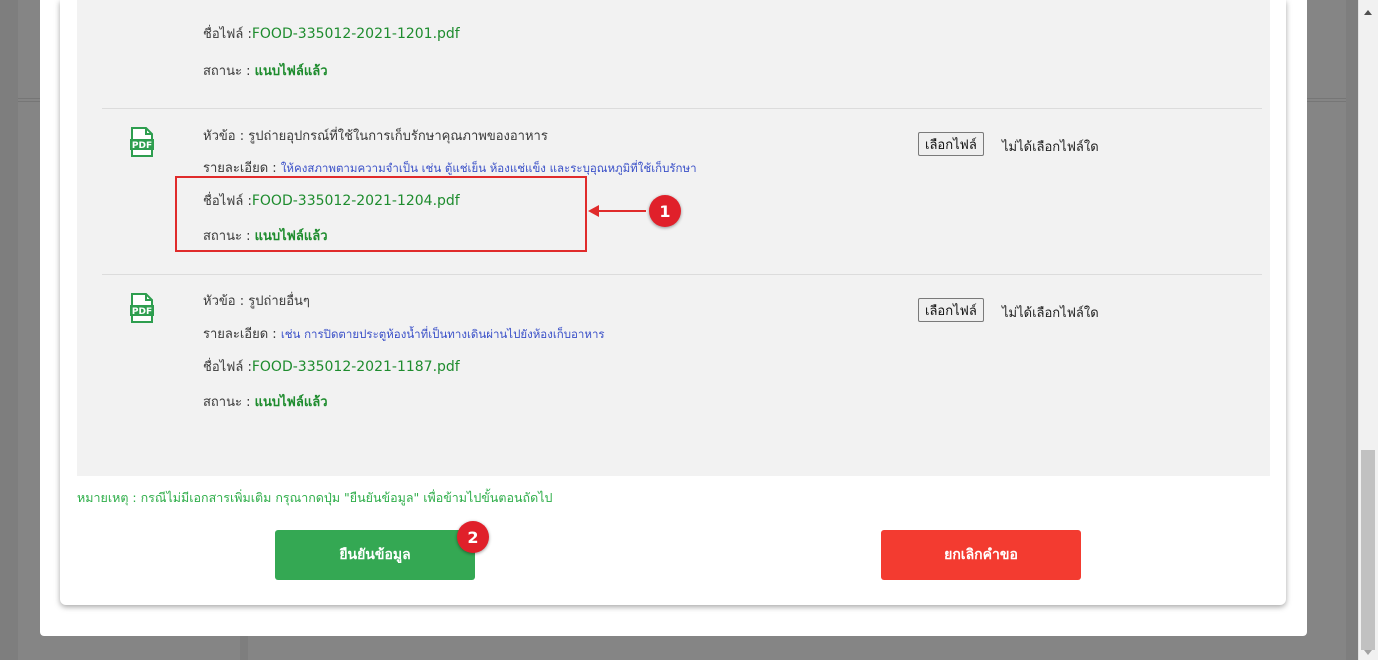  Describe the element at coordinates (1368, 12) in the screenshot. I see `scroll-up-icon` at that location.